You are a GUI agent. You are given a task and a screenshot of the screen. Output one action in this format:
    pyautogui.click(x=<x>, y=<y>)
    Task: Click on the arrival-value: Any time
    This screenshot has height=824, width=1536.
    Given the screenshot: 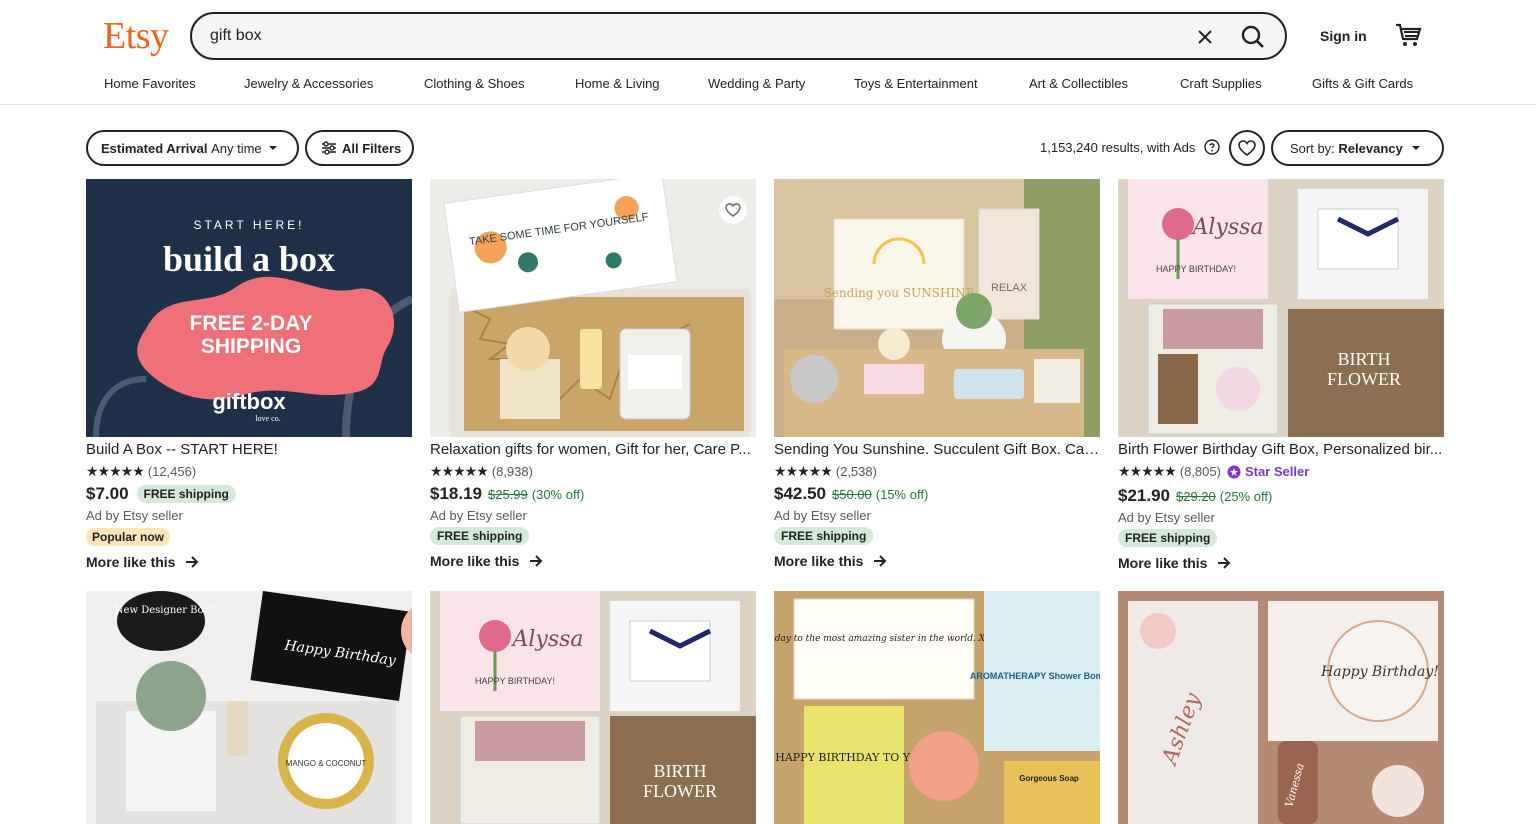 What is the action you would take?
    pyautogui.click(x=236, y=148)
    